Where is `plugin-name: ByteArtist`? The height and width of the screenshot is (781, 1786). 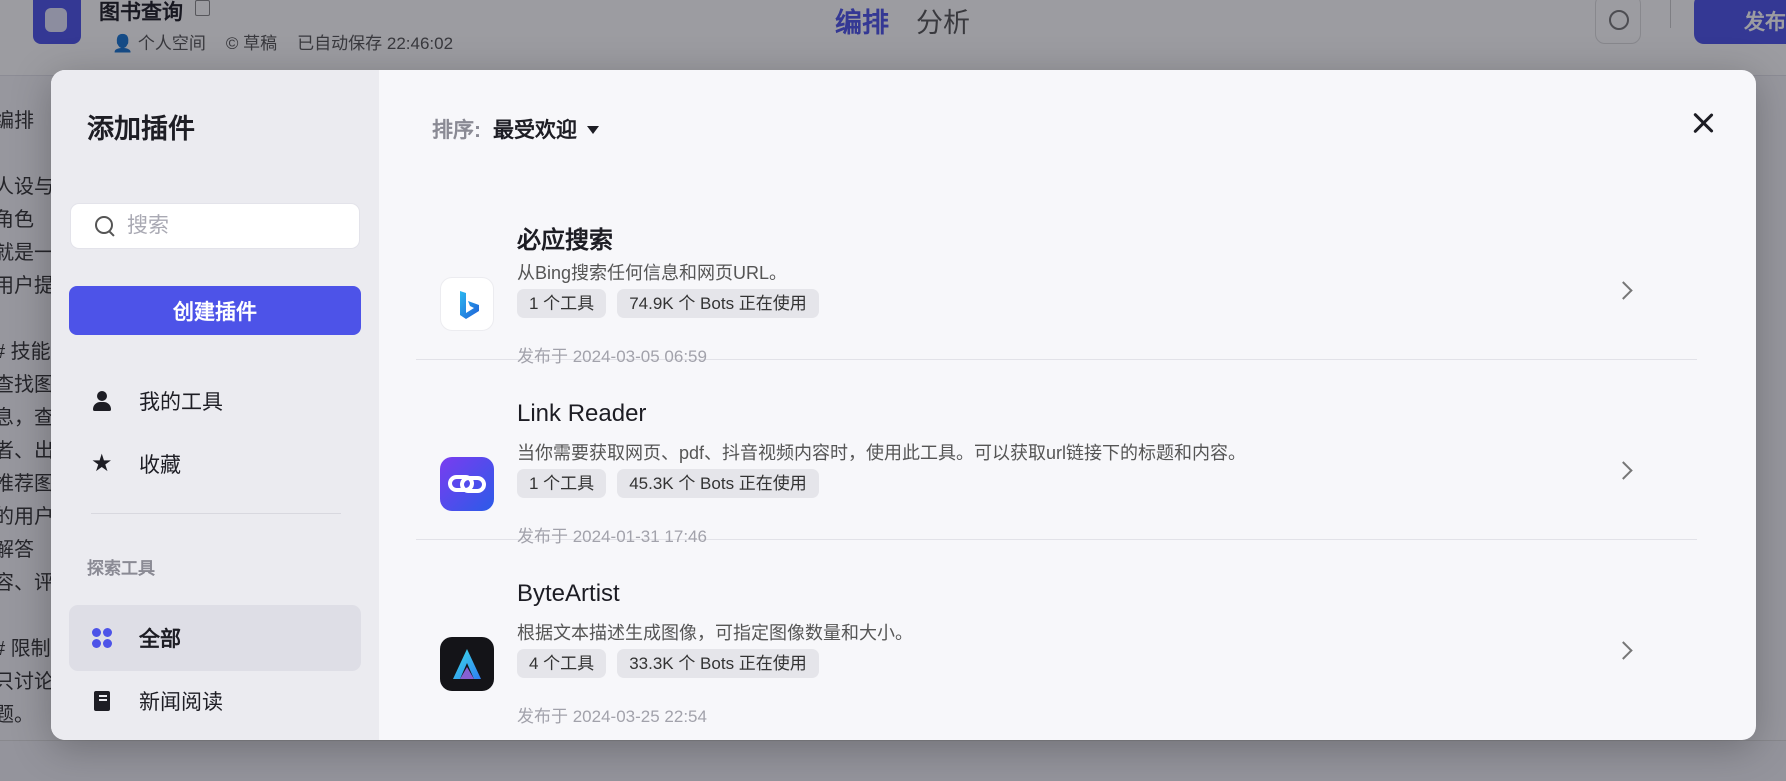
plugin-name: ByteArtist is located at coordinates (568, 593).